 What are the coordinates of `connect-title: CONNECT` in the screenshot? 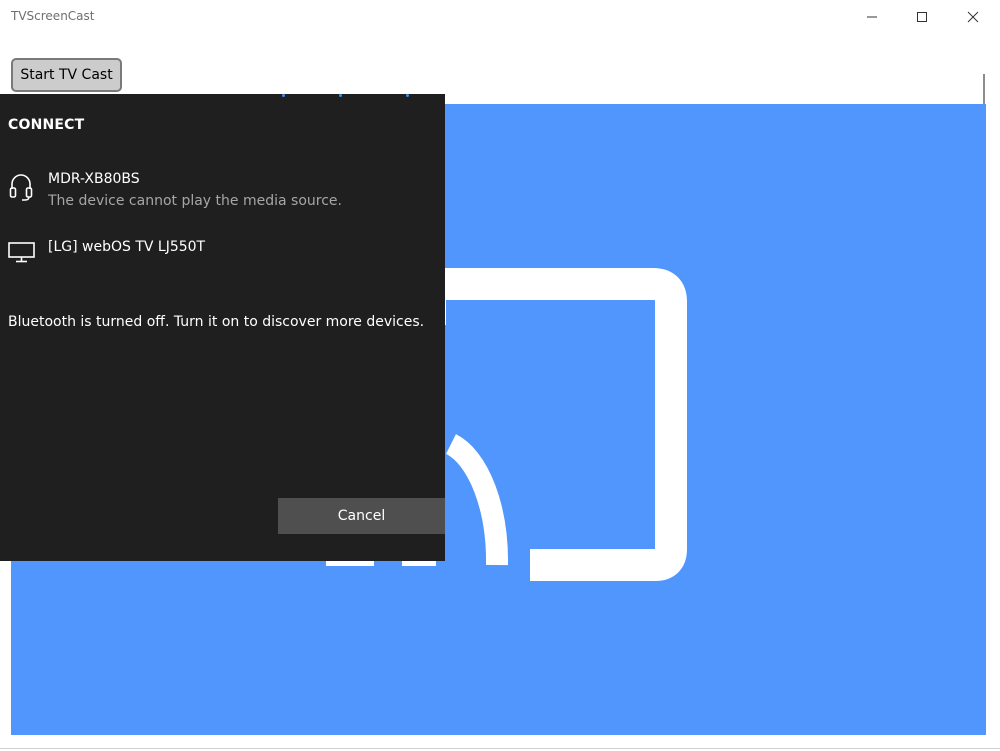 It's located at (46, 125).